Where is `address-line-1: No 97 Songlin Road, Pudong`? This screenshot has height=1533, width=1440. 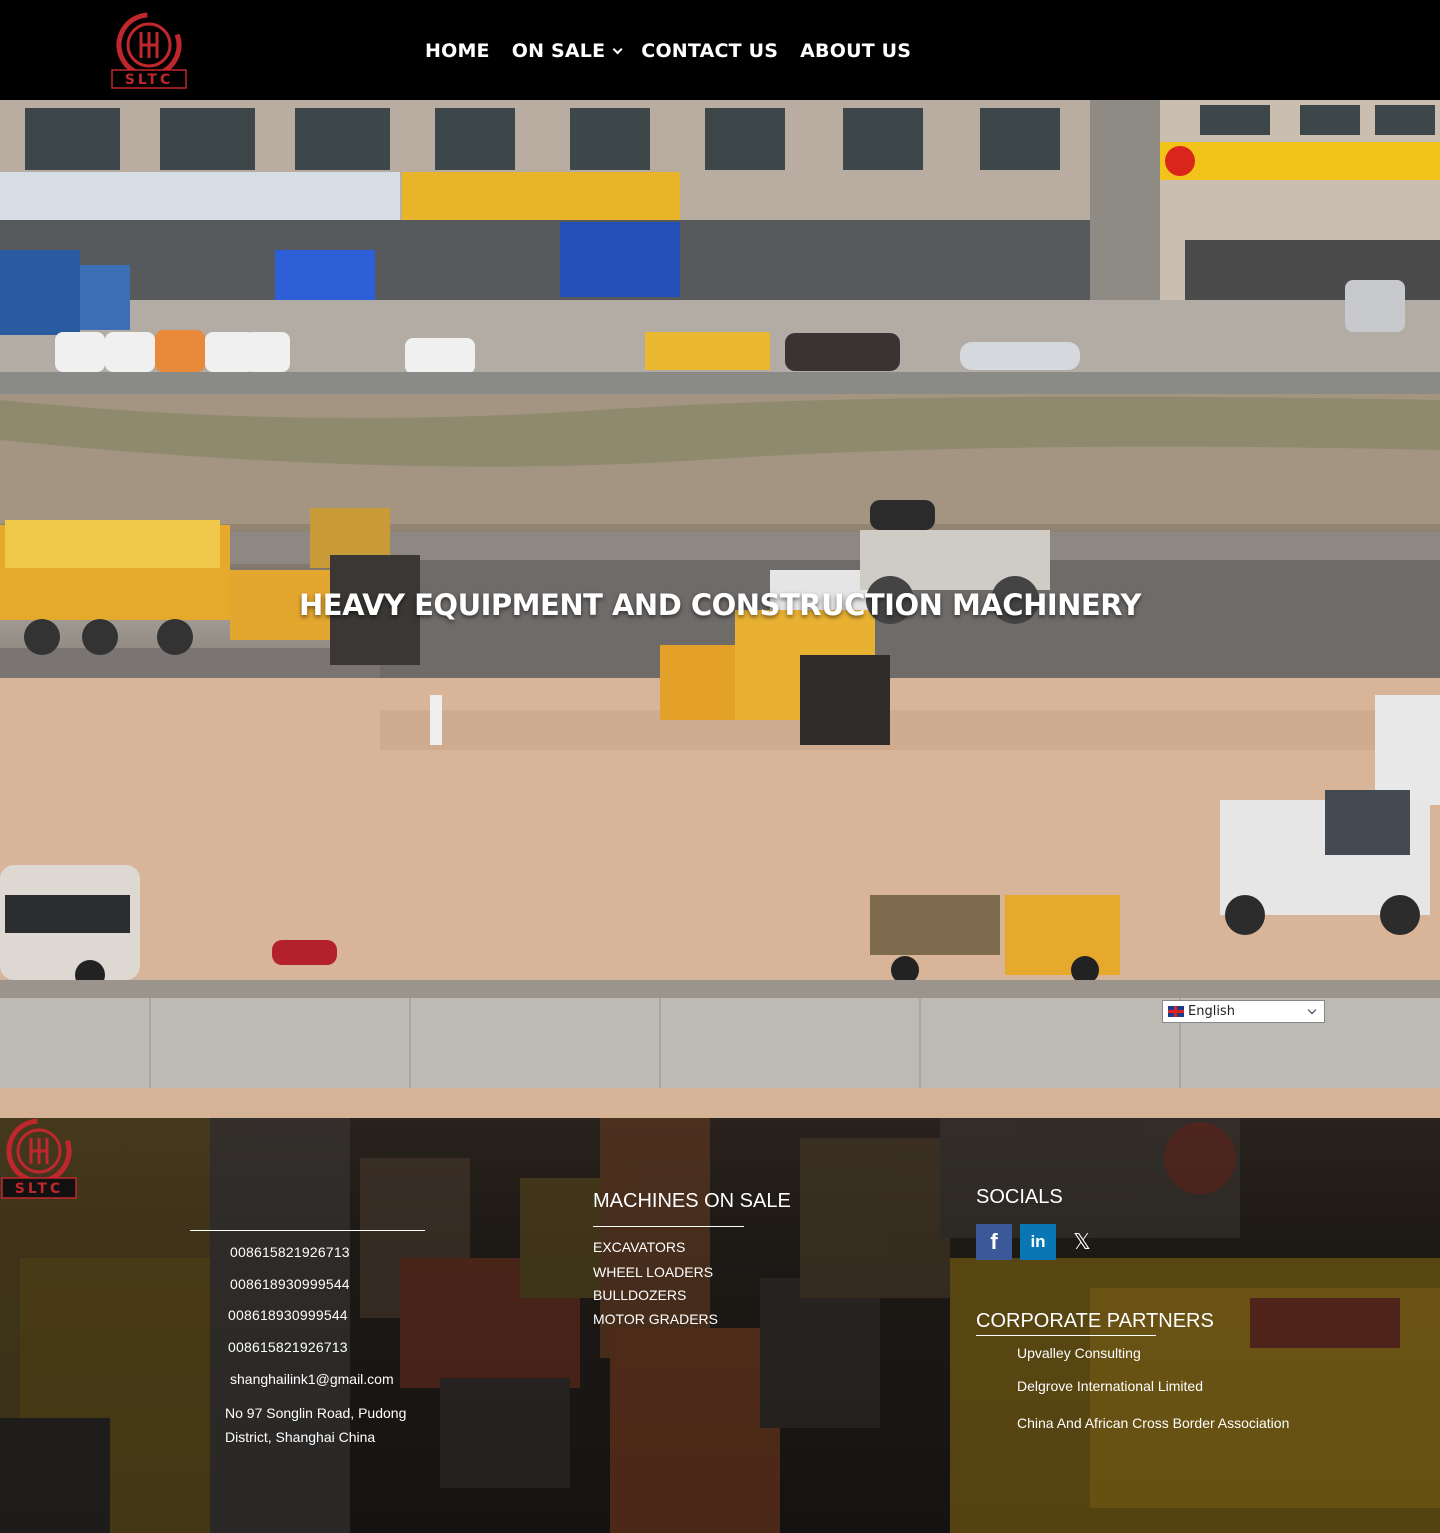 address-line-1: No 97 Songlin Road, Pudong is located at coordinates (316, 1413).